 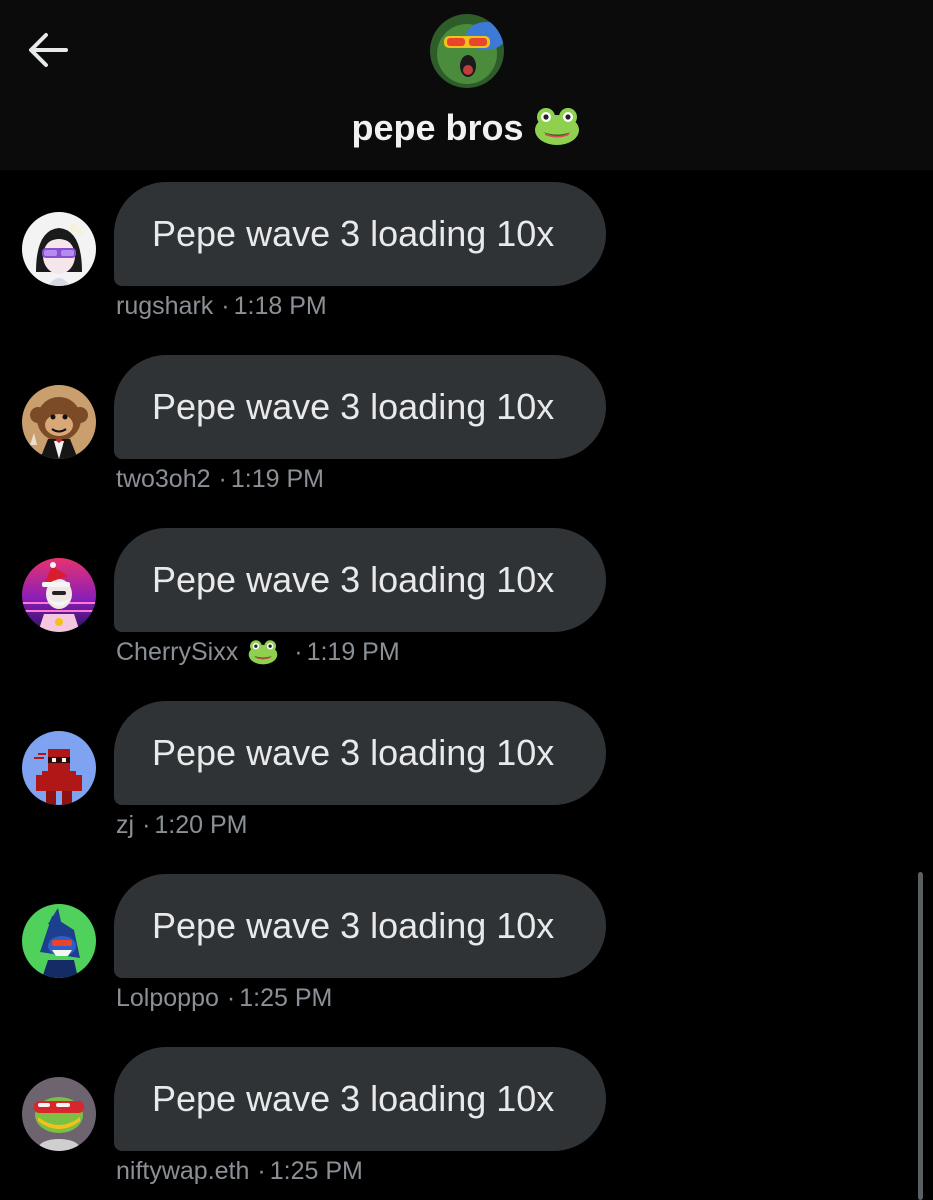 I want to click on message-item: Pepe wave 3 loading 10x zj · 1:20 PM, so click(x=466, y=769).